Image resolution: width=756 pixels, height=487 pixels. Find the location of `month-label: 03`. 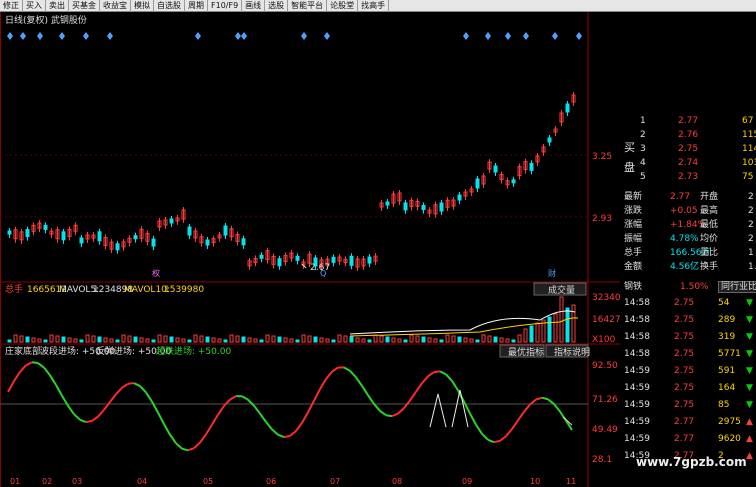

month-label: 03 is located at coordinates (77, 481).